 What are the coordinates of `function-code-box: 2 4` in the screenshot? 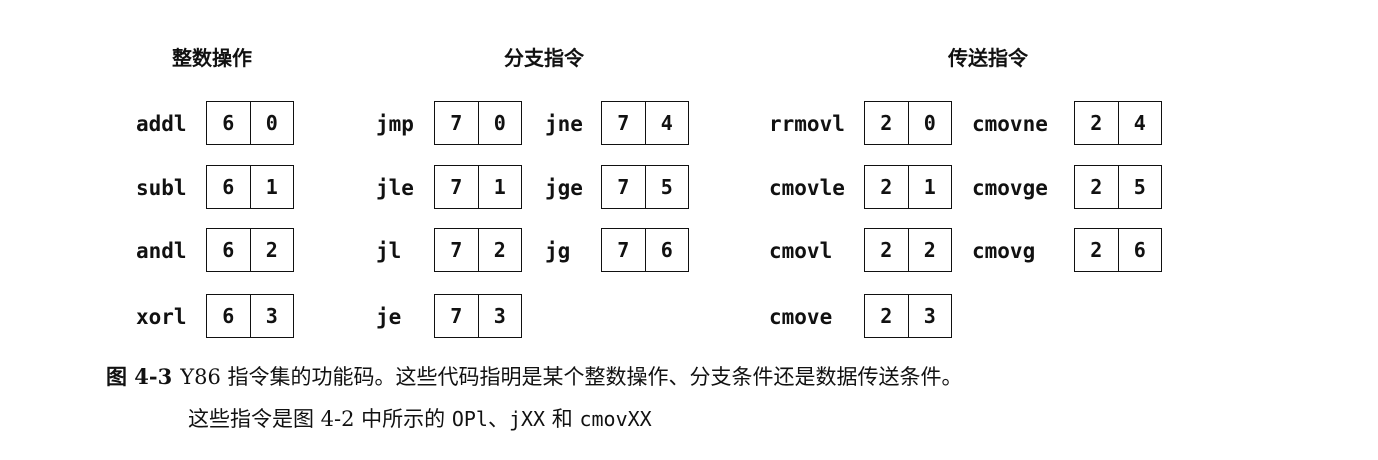 It's located at (1118, 123).